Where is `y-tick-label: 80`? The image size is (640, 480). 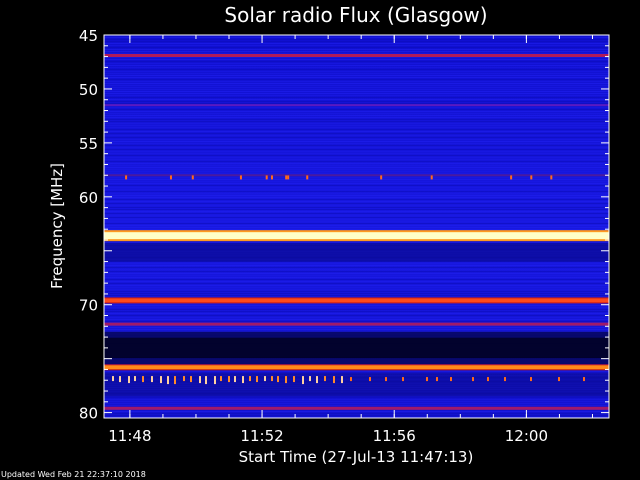 y-tick-label: 80 is located at coordinates (88, 414).